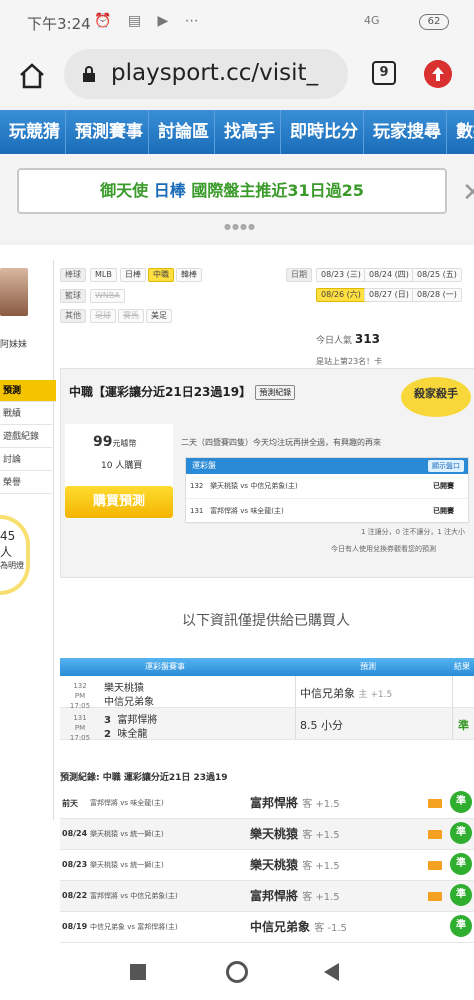 This screenshot has width=474, height=1000. I want to click on sidebar-item-game-log: 遊戲紀錄, so click(26, 437).